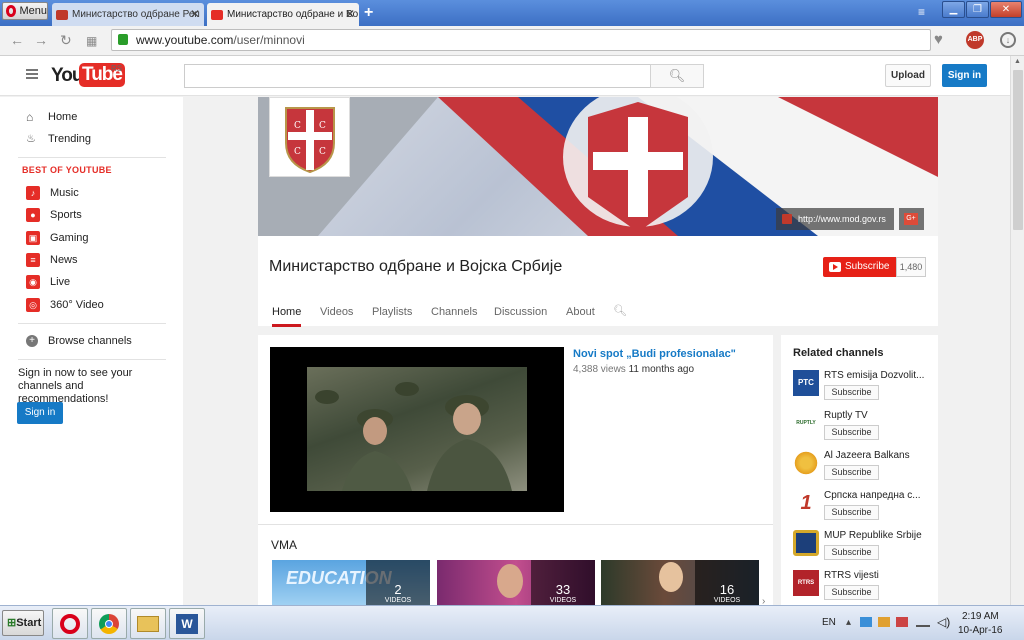 Image resolution: width=1024 pixels, height=640 pixels. Describe the element at coordinates (454, 312) in the screenshot. I see `tab-channels: Channels` at that location.